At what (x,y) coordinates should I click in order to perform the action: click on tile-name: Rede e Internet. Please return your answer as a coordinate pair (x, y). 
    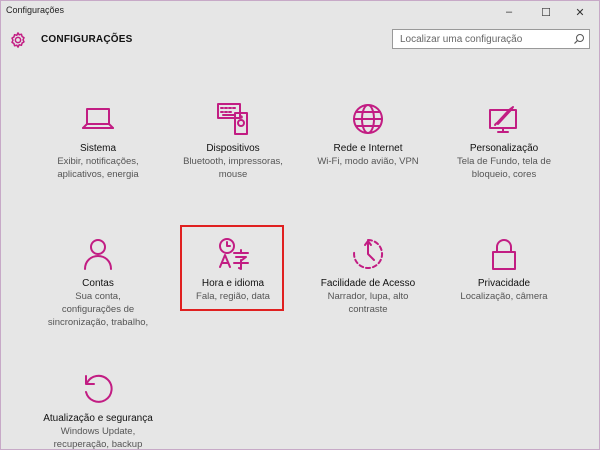
    Looking at the image, I should click on (368, 148).